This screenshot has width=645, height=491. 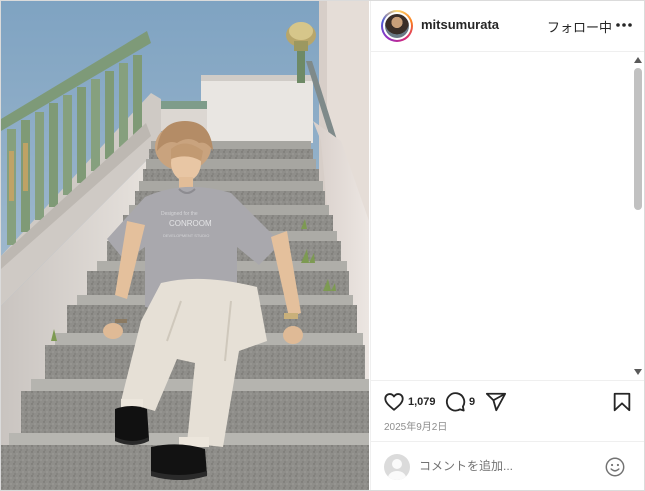 What do you see at coordinates (190, 223) in the screenshot?
I see `svg-text: CONROOM` at bounding box center [190, 223].